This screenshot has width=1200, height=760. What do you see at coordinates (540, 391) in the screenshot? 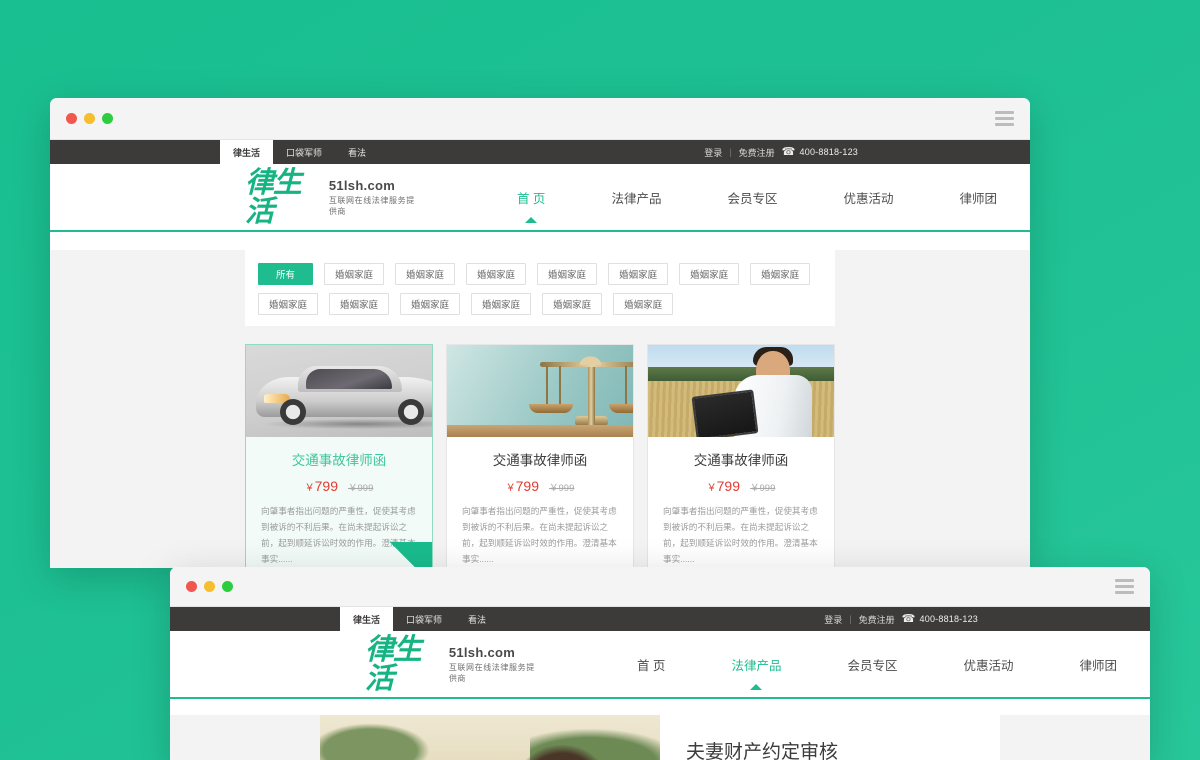
I see `scales-of-justice-photo` at bounding box center [540, 391].